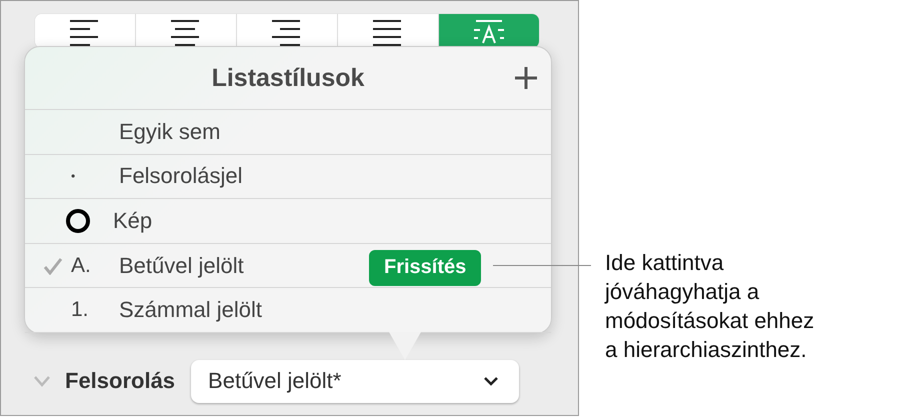 This screenshot has height=417, width=900. What do you see at coordinates (288, 266) in the screenshot?
I see `list-style-item: A. Betűvel jelölt Frissítés` at bounding box center [288, 266].